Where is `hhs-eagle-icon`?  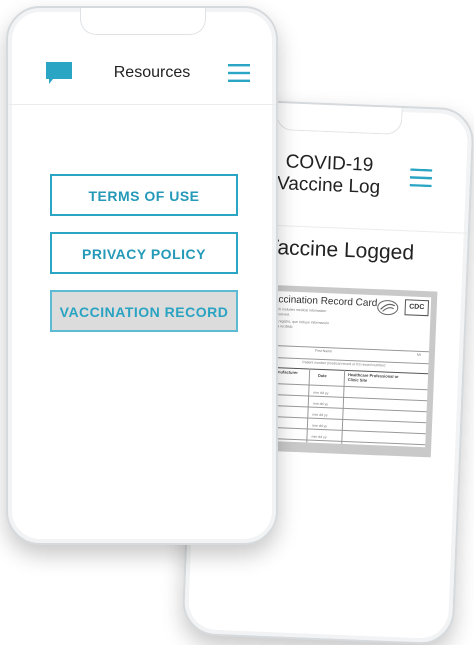 hhs-eagle-icon is located at coordinates (388, 308).